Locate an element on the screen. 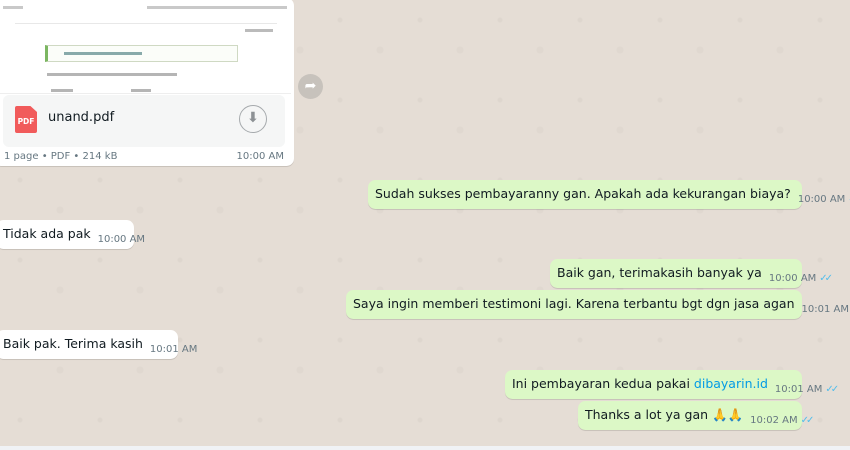 The image size is (850, 450). forward-arrow-icon: ➦ is located at coordinates (310, 86).